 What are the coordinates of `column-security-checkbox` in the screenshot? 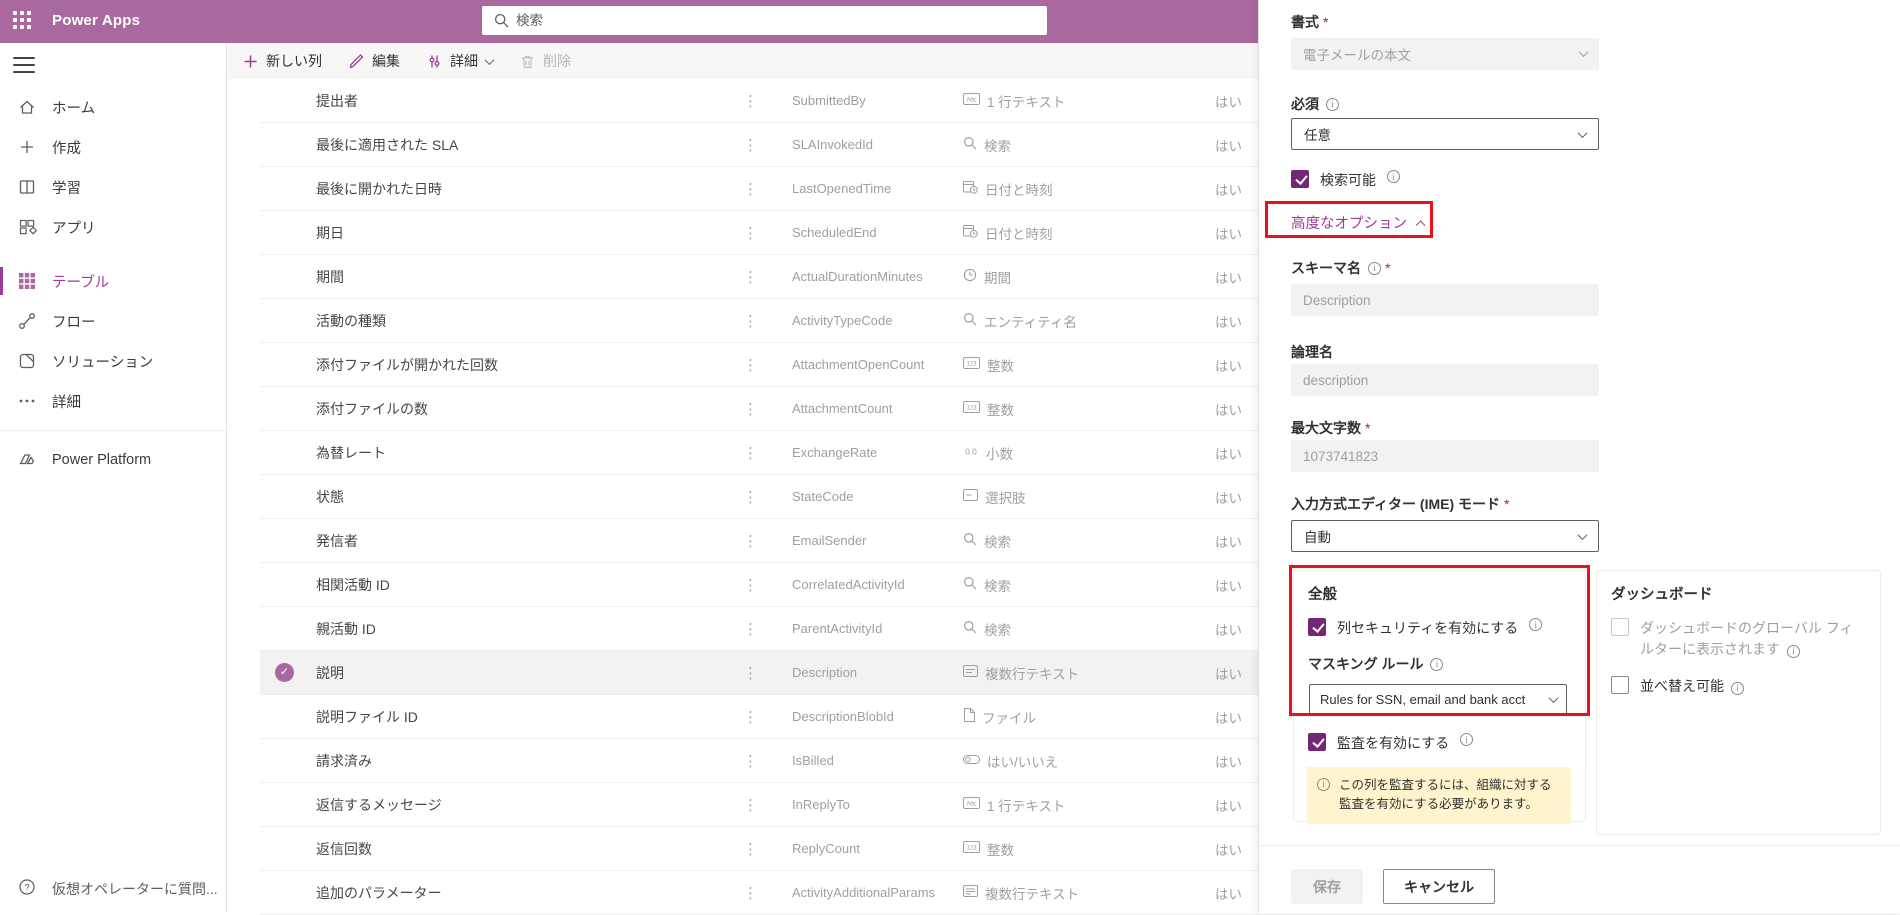 It's located at (1317, 627).